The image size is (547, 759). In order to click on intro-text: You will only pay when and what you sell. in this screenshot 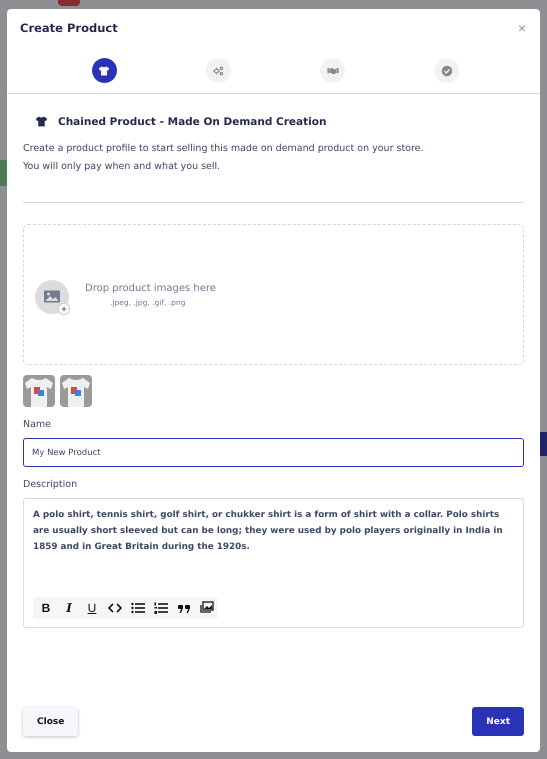, I will do `click(122, 167)`.